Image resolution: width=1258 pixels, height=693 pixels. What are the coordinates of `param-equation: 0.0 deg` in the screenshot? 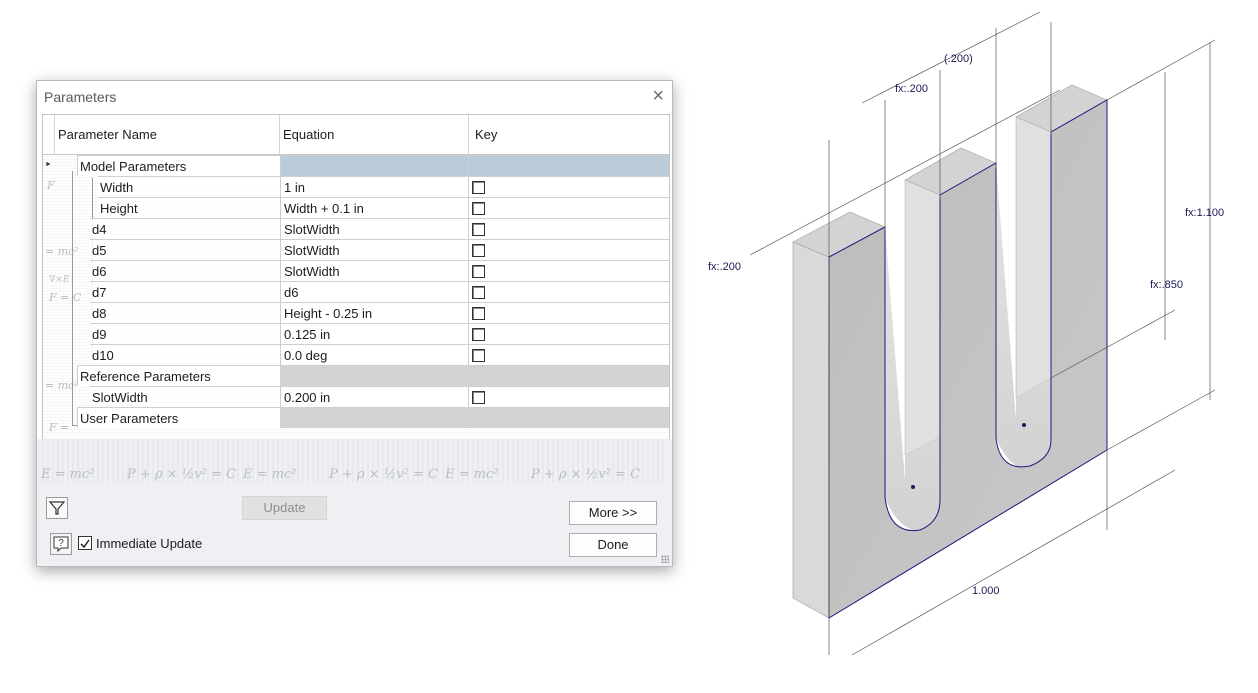 It's located at (374, 354).